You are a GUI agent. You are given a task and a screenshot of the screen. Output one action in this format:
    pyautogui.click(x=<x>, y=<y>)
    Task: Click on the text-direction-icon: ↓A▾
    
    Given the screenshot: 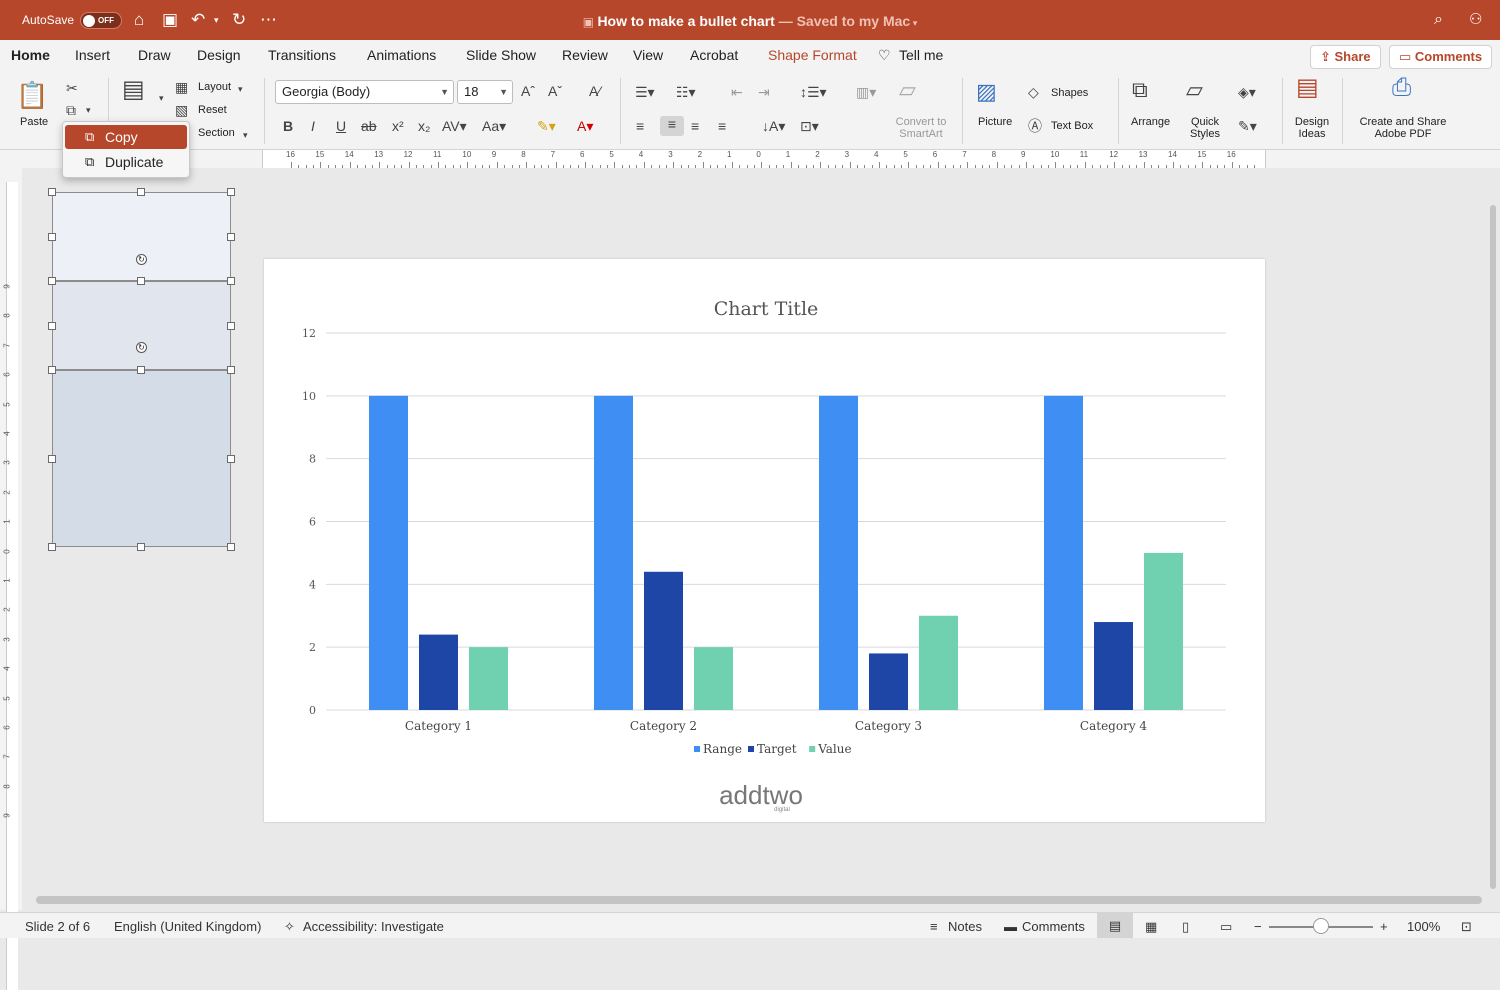 What is the action you would take?
    pyautogui.click(x=773, y=126)
    